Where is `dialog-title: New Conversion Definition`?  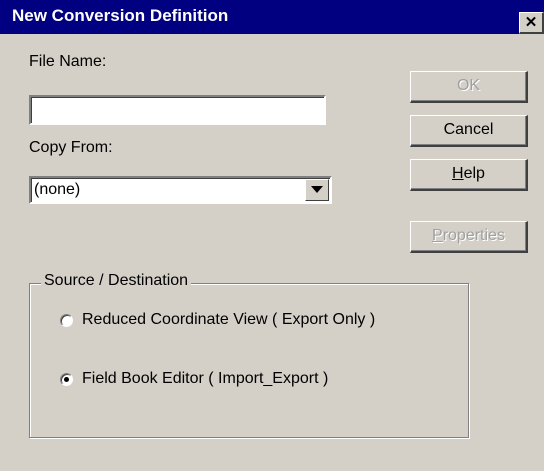 dialog-title: New Conversion Definition is located at coordinates (120, 15).